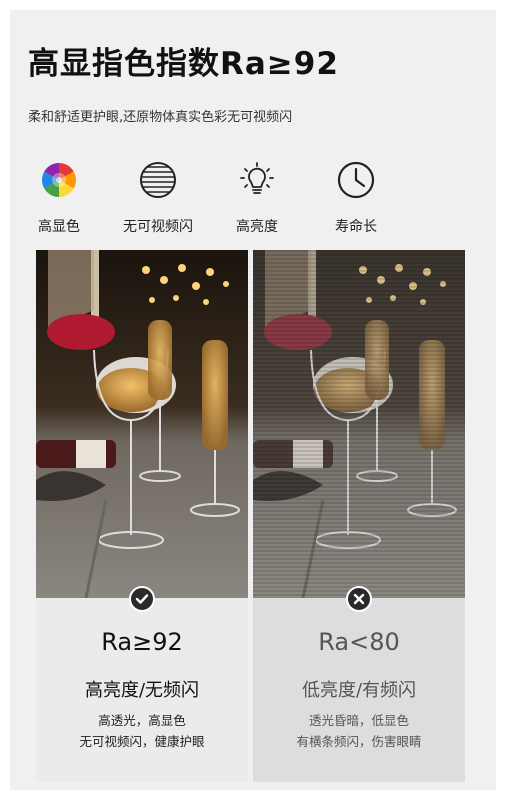  What do you see at coordinates (183, 64) in the screenshot?
I see `page-title: 高显指色指数Ra≥92` at bounding box center [183, 64].